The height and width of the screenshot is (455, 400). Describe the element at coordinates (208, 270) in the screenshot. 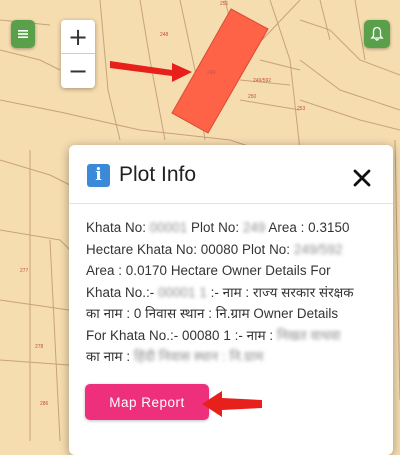

I see `detail-text: Area : 0.0170 Hectare Owner Details For` at that location.